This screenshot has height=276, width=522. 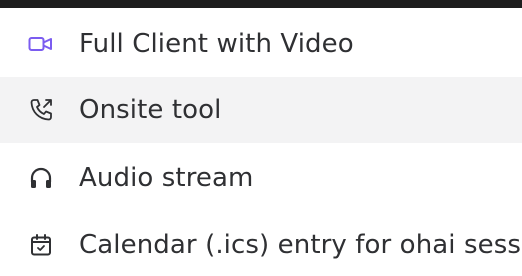 What do you see at coordinates (150, 110) in the screenshot?
I see `menu-item-label: Onsite tool` at bounding box center [150, 110].